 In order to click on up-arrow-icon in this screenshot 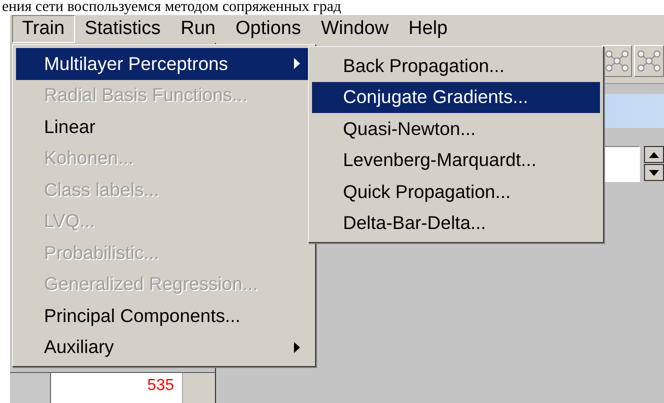, I will do `click(654, 155)`.